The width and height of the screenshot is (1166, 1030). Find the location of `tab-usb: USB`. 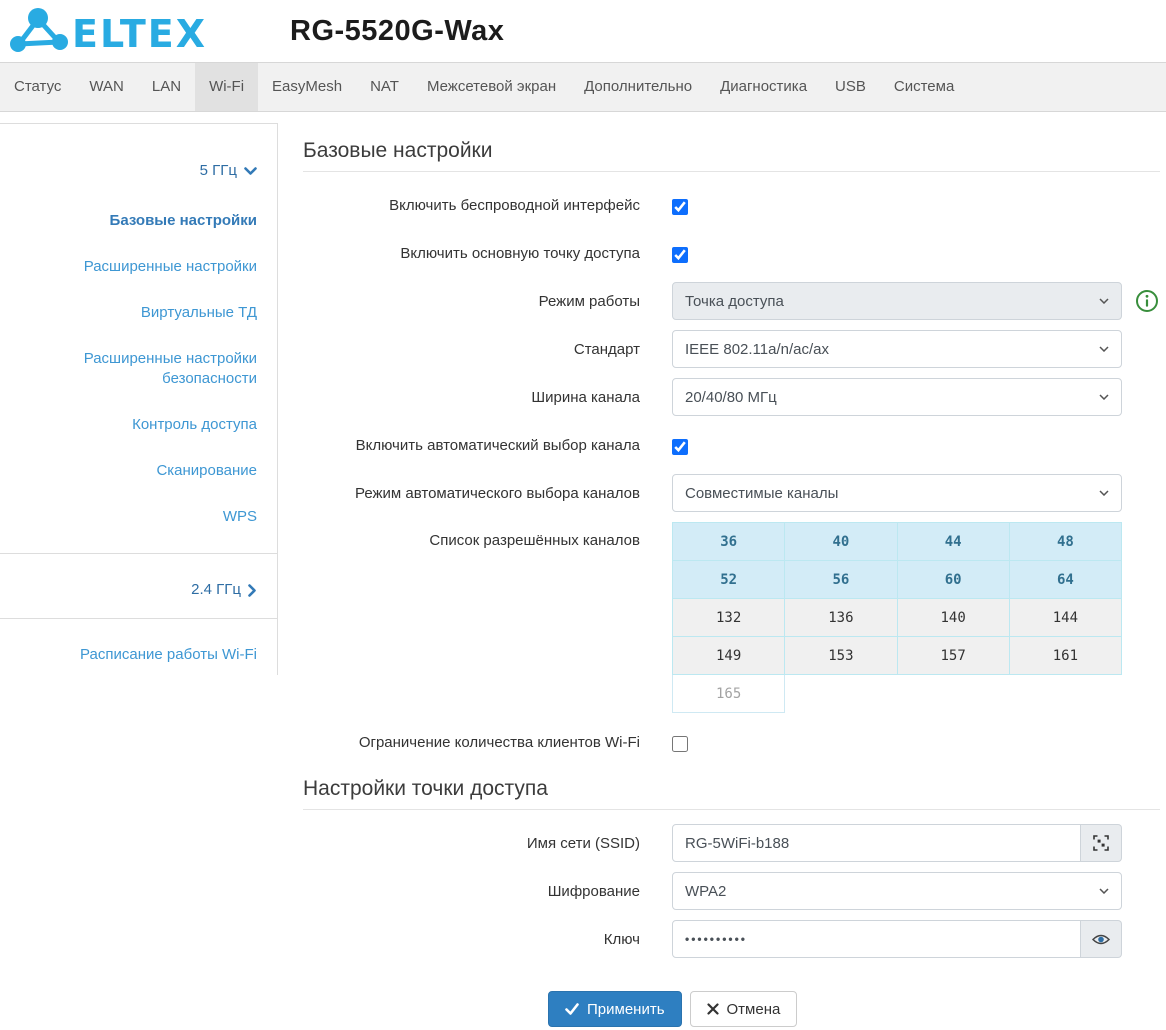

tab-usb: USB is located at coordinates (850, 87).